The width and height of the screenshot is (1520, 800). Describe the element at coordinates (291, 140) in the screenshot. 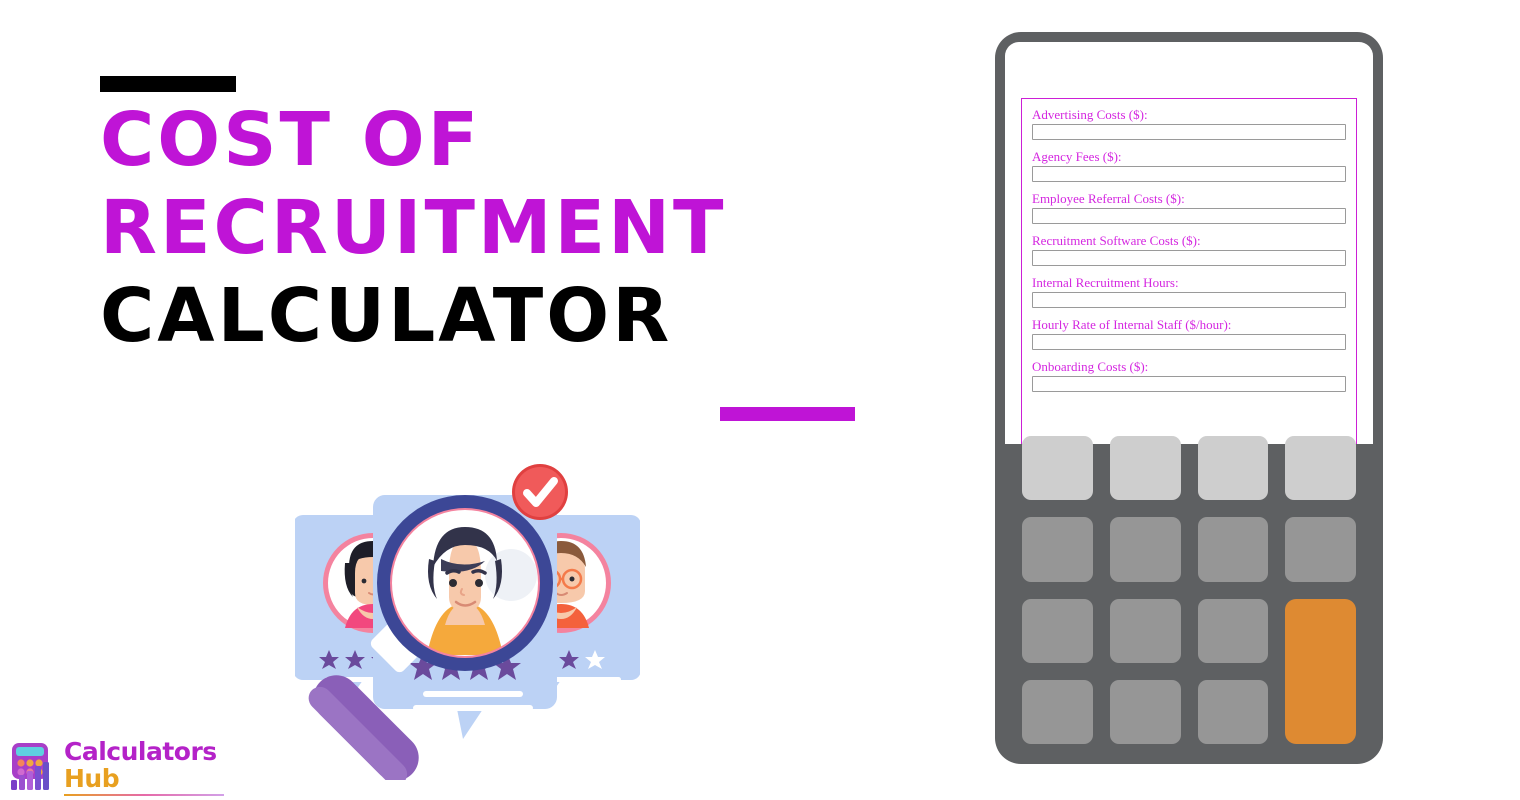

I see `title-line-1: Cost of` at that location.